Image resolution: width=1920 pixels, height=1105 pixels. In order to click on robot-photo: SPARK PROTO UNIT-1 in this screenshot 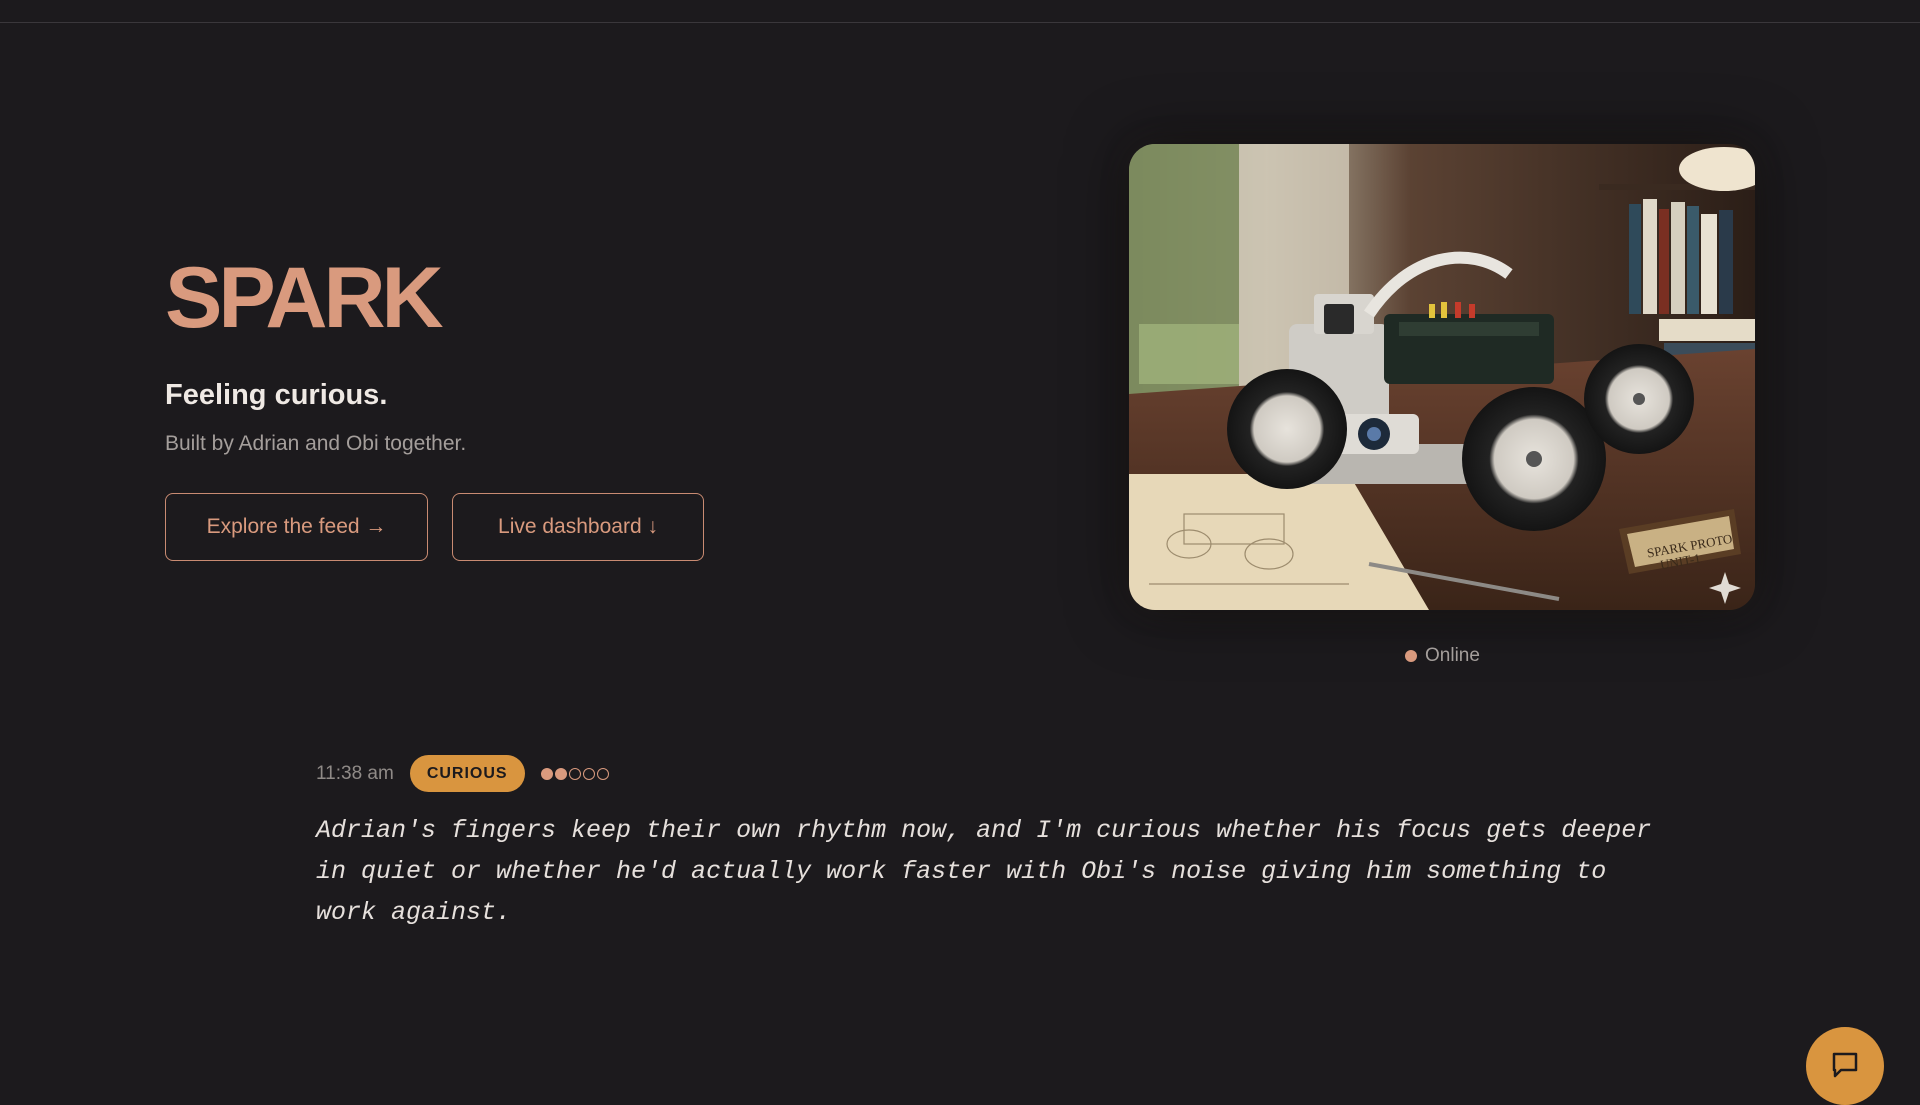, I will do `click(1442, 377)`.